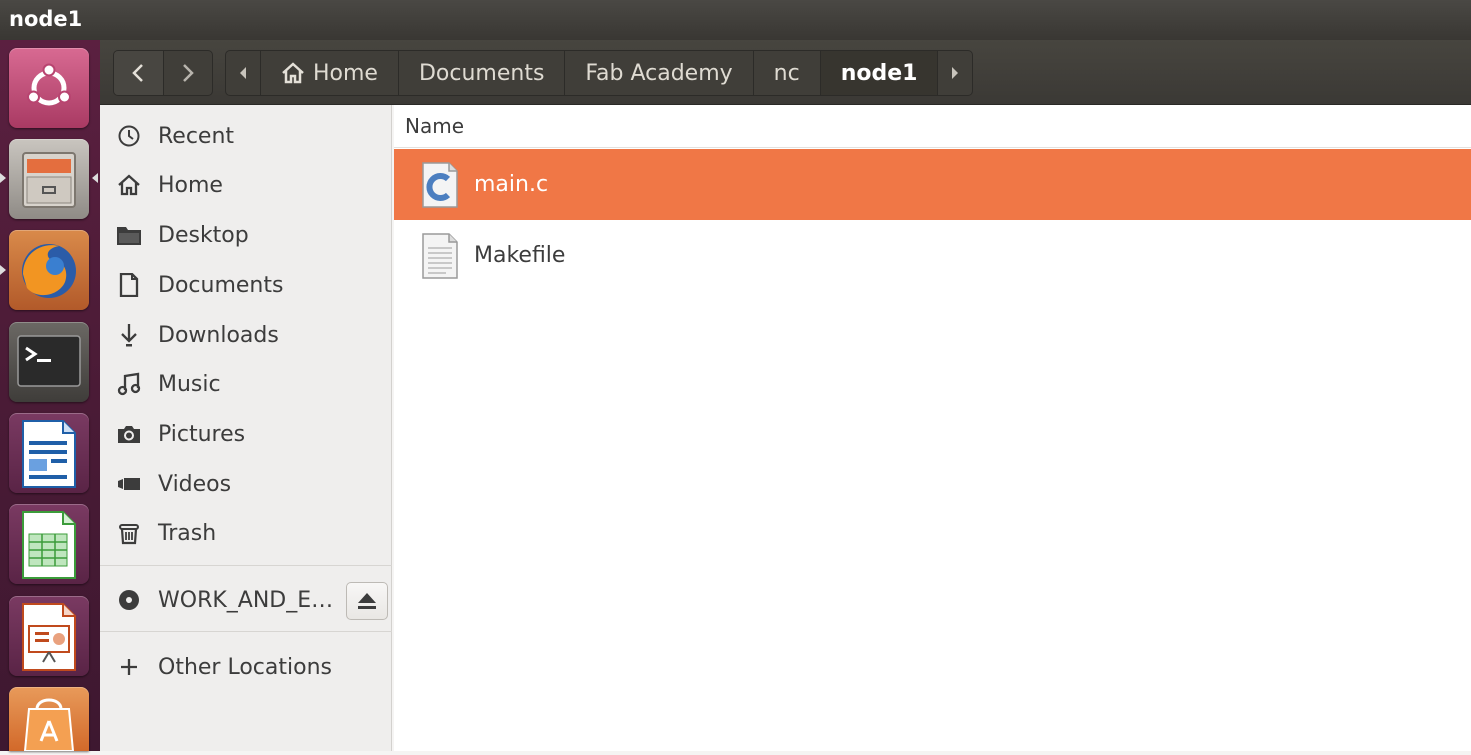  What do you see at coordinates (246, 384) in the screenshot?
I see `sidebar-item-music: Music` at bounding box center [246, 384].